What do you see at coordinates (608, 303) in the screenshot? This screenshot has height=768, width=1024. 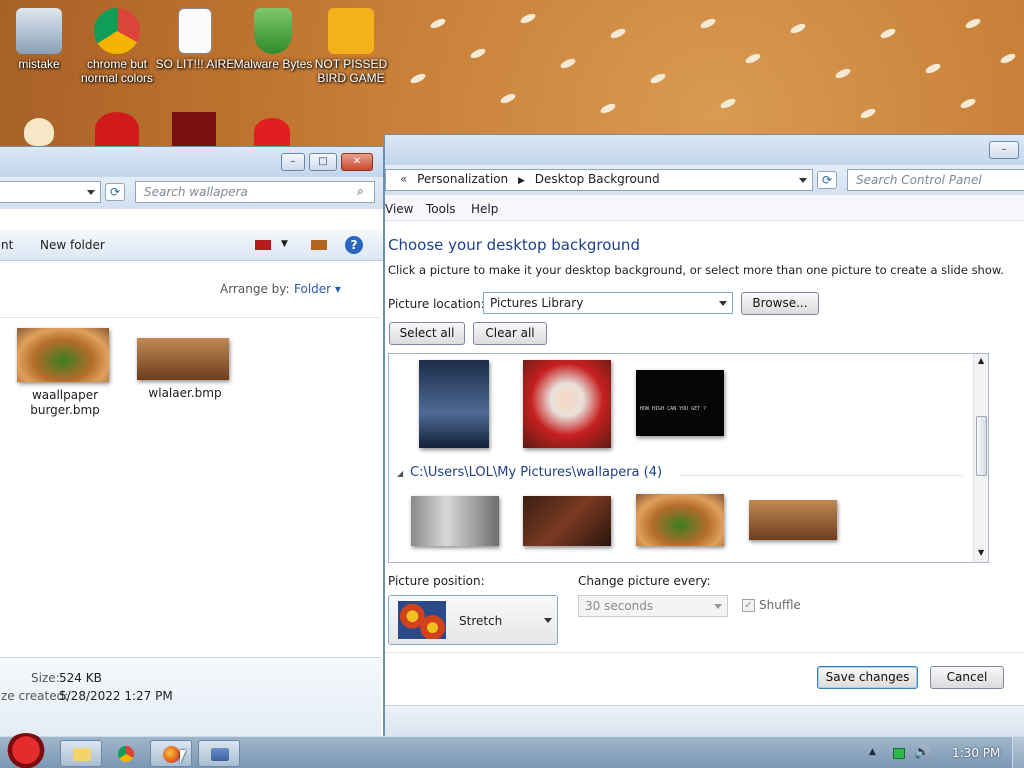 I see `picture-location-select: Pictures Library` at bounding box center [608, 303].